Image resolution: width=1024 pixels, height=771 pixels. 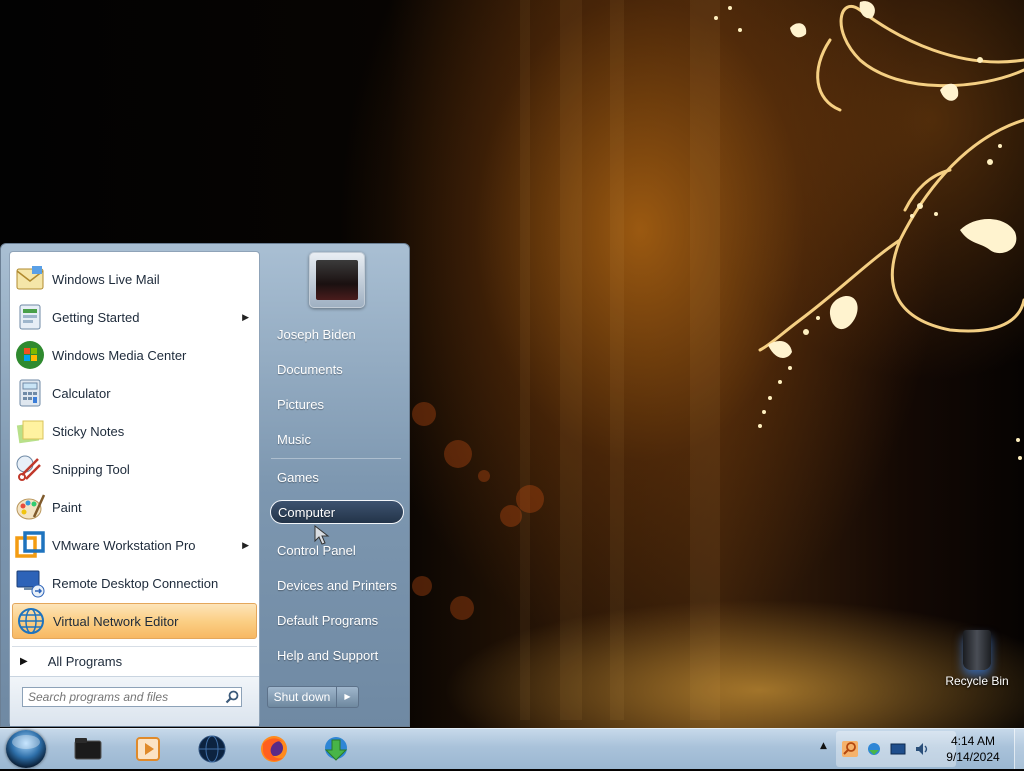 I want to click on program-label: Snipping Tool, so click(x=91, y=469).